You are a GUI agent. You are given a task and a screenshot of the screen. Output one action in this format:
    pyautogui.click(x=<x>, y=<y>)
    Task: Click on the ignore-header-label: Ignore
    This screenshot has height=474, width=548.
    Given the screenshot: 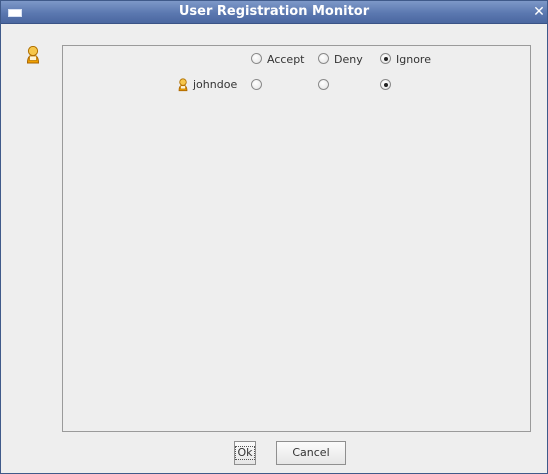 What is the action you would take?
    pyautogui.click(x=413, y=59)
    